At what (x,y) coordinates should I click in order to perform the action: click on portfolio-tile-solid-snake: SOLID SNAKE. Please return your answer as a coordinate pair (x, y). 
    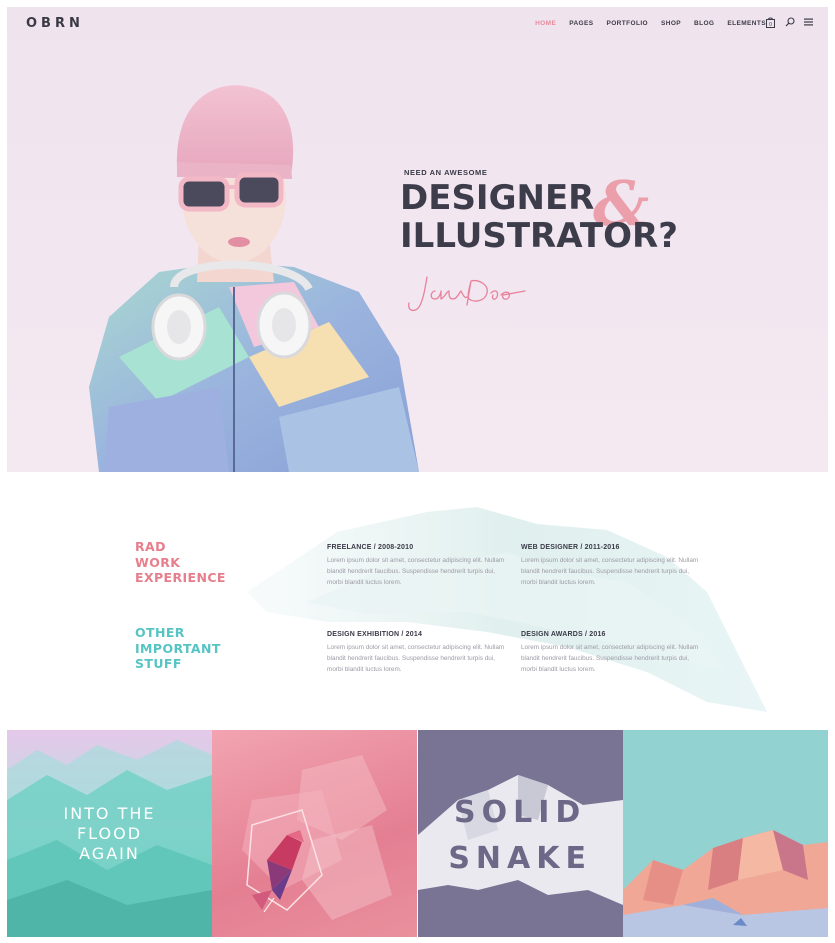
    Looking at the image, I should click on (520, 833).